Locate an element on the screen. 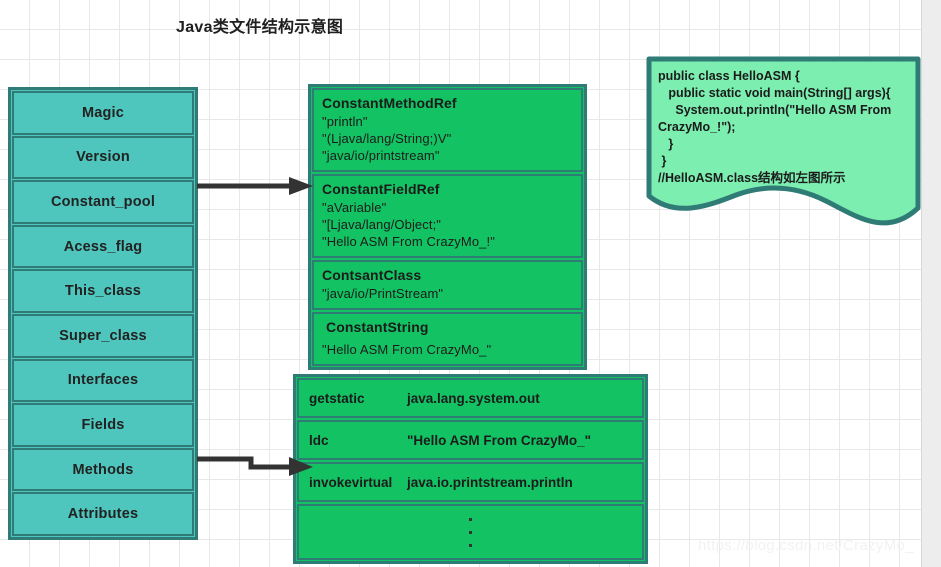  class-structure-row-label: Acess_flag is located at coordinates (103, 246).